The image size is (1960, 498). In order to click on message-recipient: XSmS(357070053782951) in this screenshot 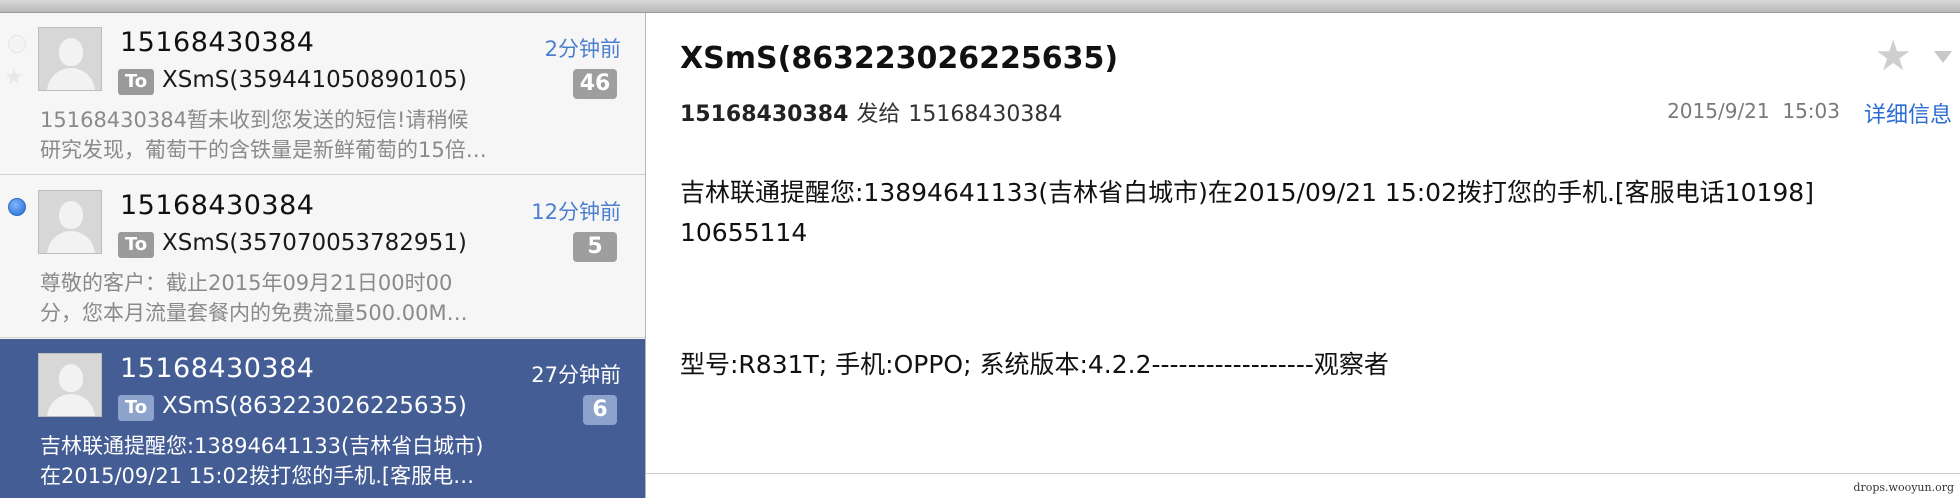, I will do `click(314, 243)`.